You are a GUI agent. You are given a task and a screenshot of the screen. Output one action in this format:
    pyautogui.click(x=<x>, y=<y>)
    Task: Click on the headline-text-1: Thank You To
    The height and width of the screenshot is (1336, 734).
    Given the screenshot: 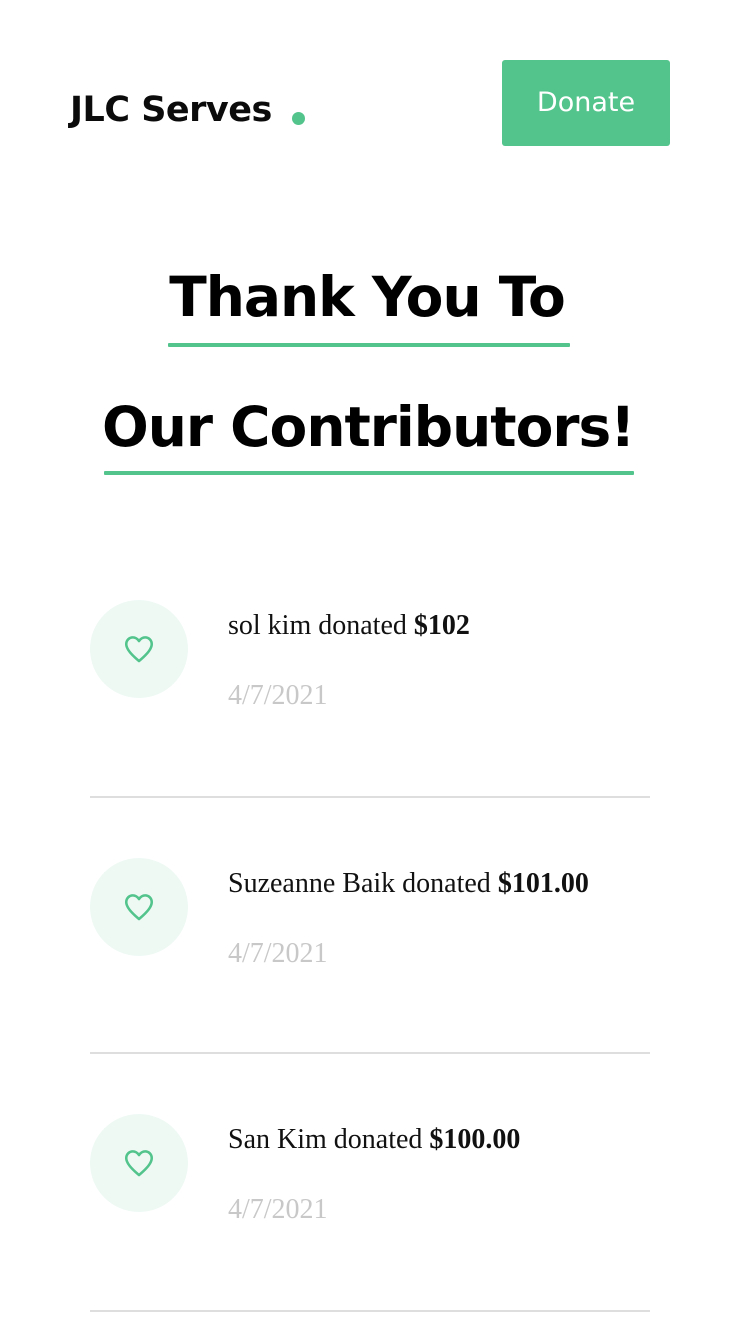 What is the action you would take?
    pyautogui.click(x=367, y=297)
    